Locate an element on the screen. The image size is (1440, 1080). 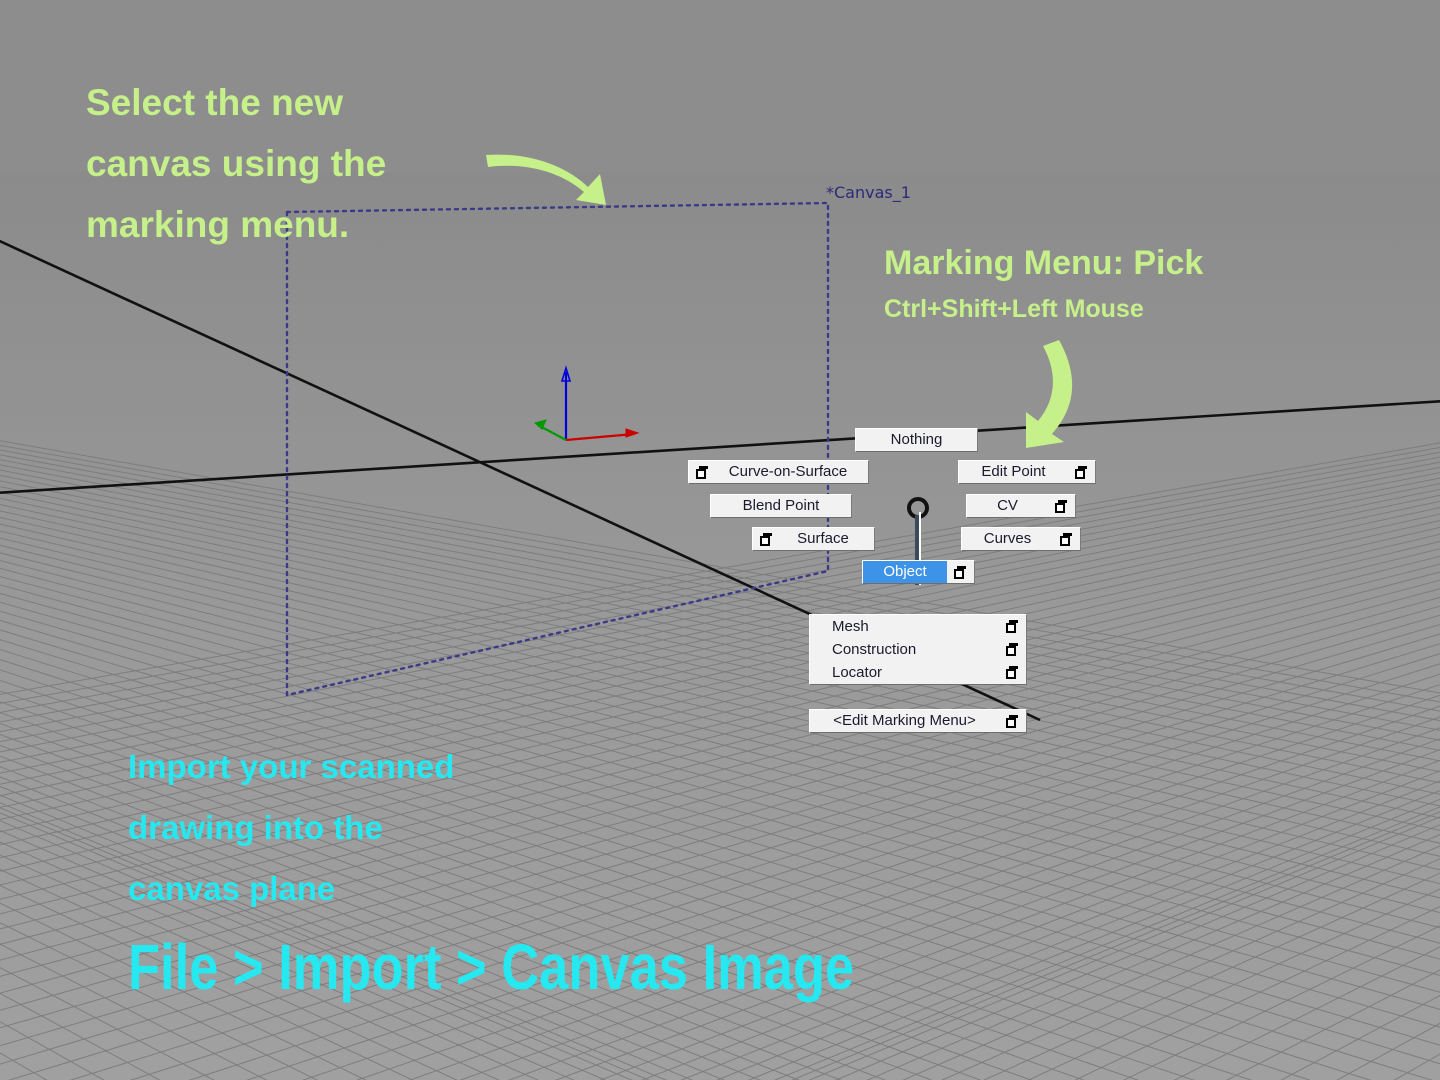
marking-menu-item-edit-point: Edit Point is located at coordinates (1027, 472).